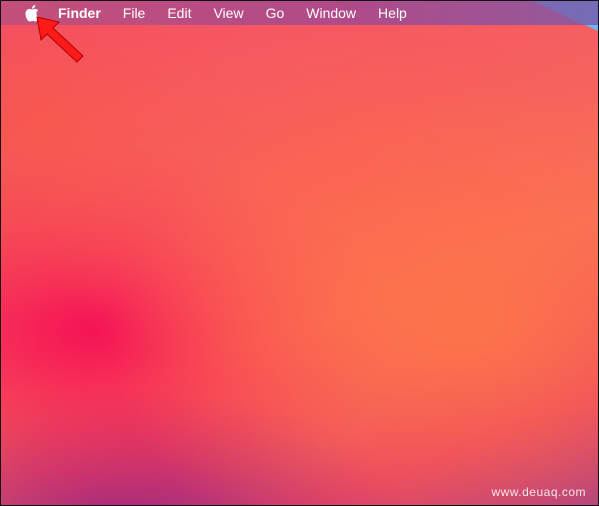  Describe the element at coordinates (331, 13) in the screenshot. I see `menu-window: Window` at that location.